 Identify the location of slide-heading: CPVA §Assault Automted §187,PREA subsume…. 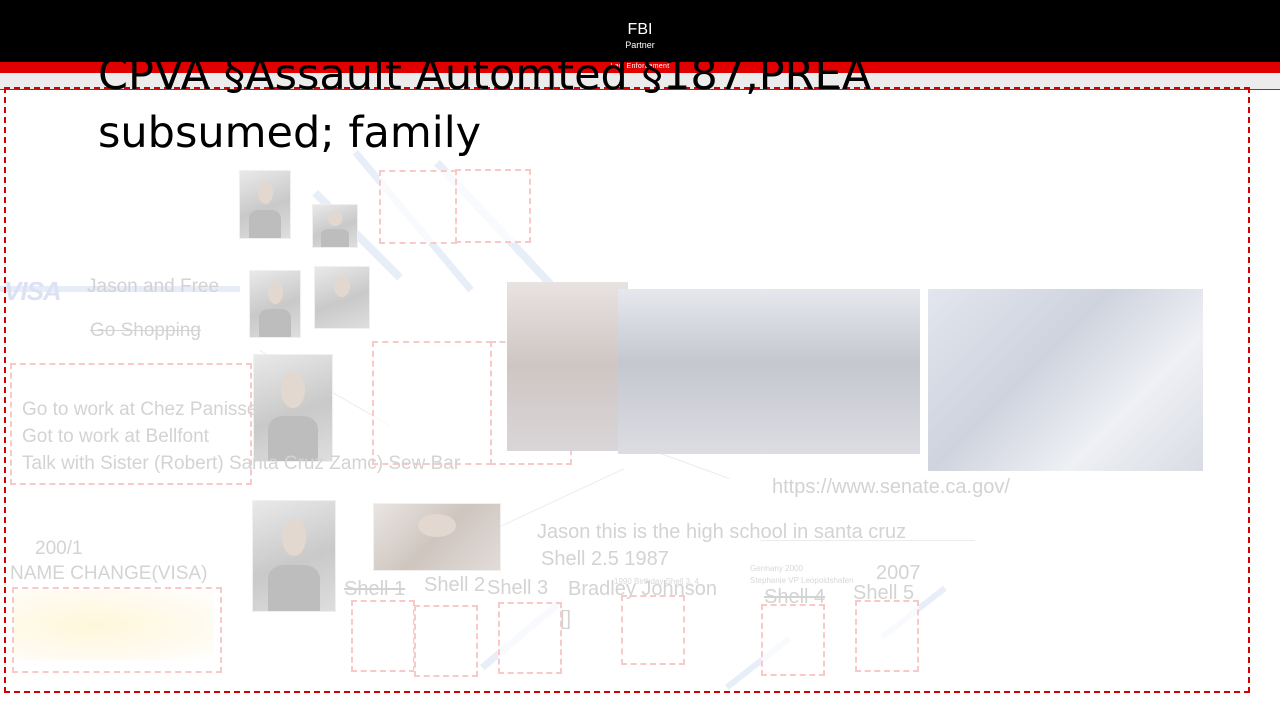
(485, 104).